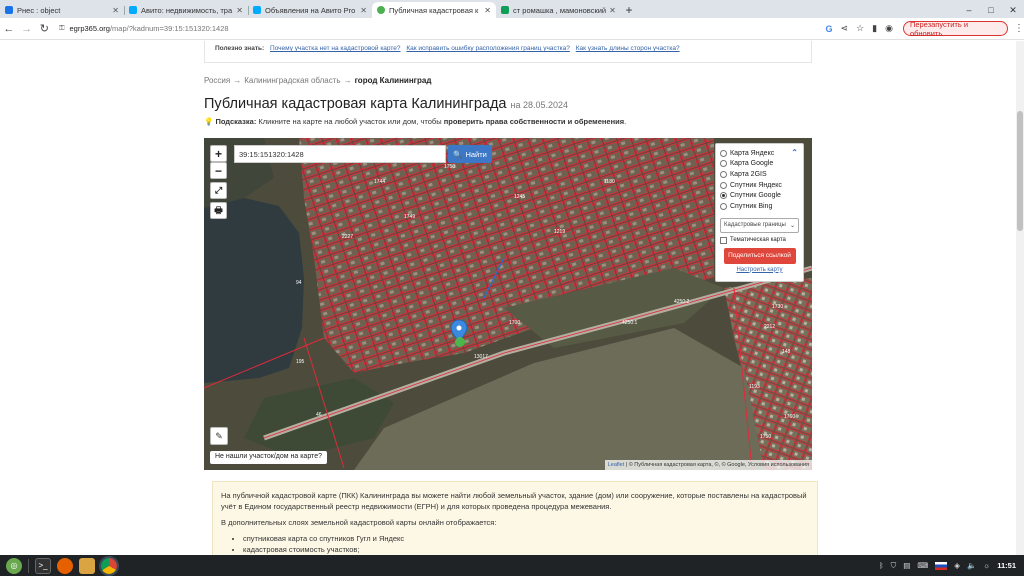 The width and height of the screenshot is (1024, 576). What do you see at coordinates (218, 210) in the screenshot?
I see `print-icon: 🖶` at bounding box center [218, 210].